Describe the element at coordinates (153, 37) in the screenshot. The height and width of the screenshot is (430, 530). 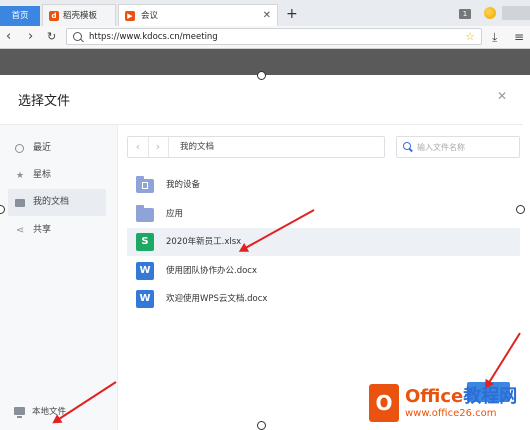
I see `url-text: https://www.kdocs.cn/meeting` at that location.